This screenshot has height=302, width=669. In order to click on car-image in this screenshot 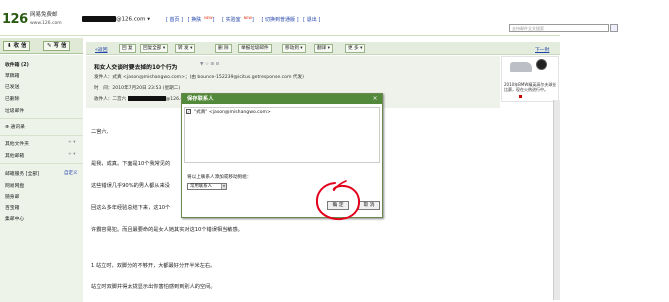, I will do `click(521, 67)`.